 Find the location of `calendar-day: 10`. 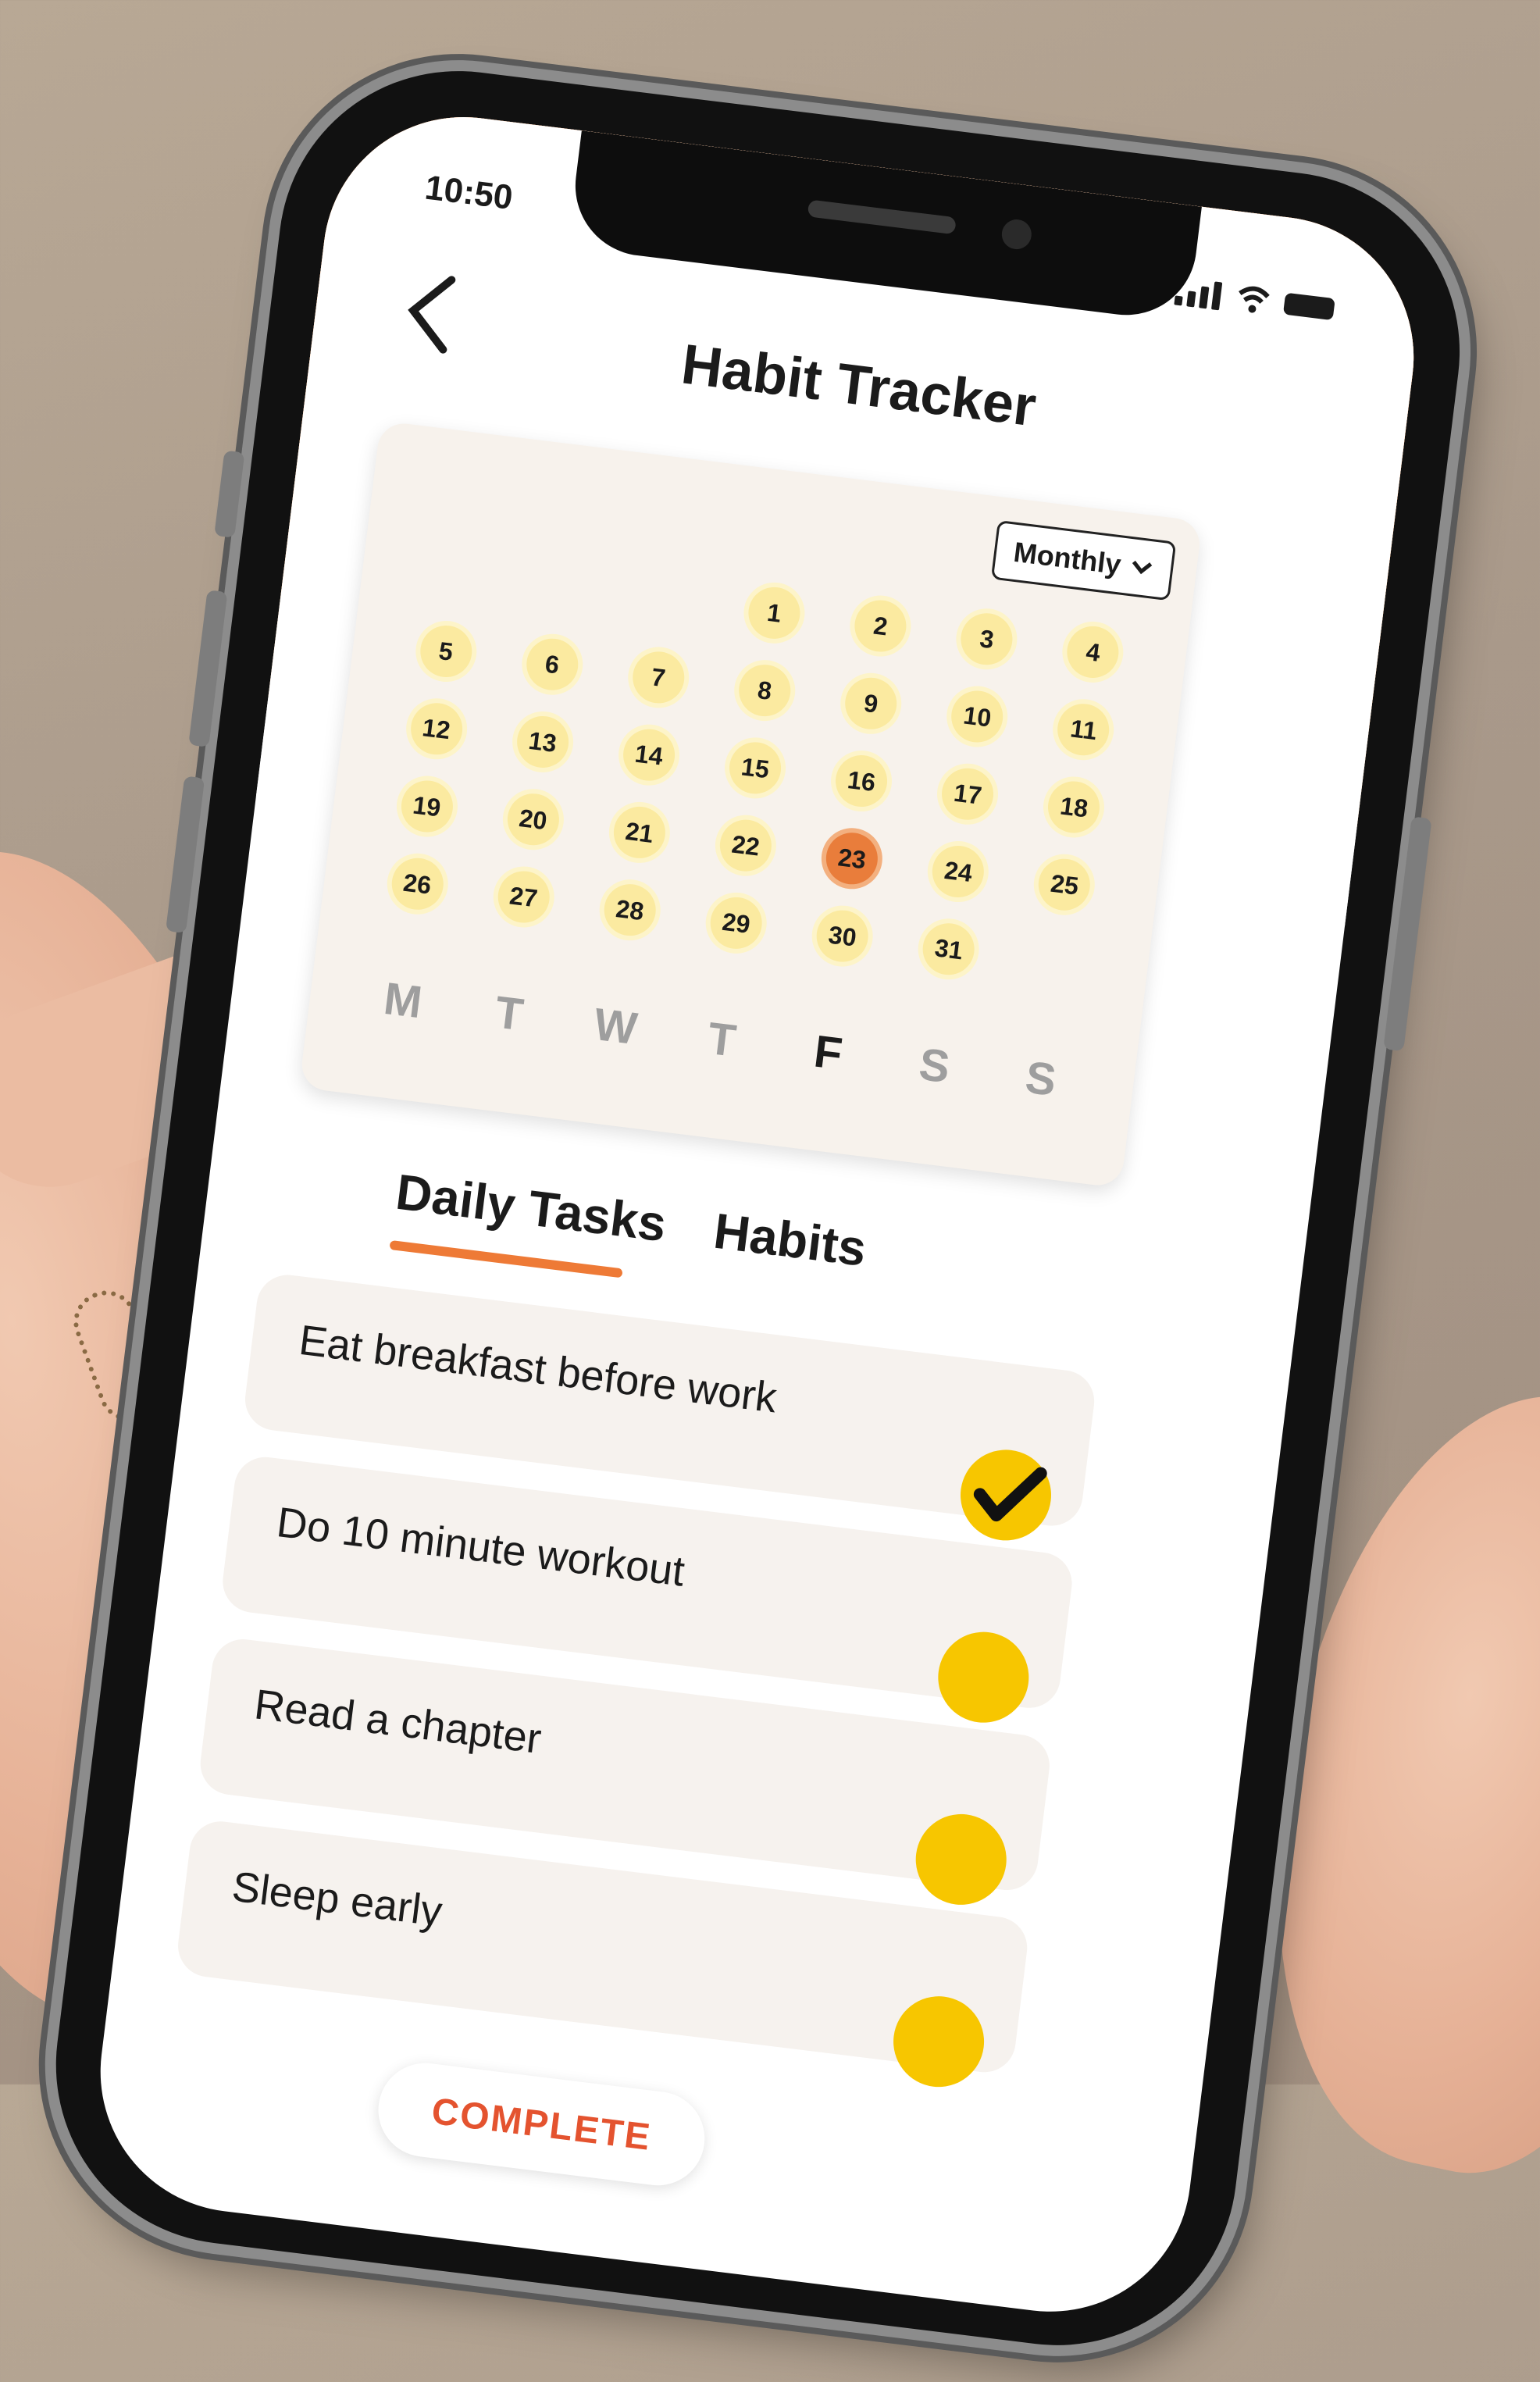

calendar-day: 10 is located at coordinates (978, 716).